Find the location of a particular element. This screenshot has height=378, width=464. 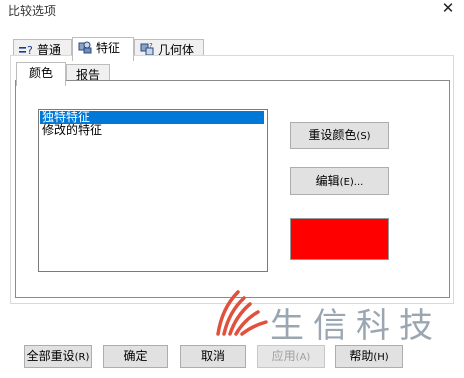

close-icon: ✕ is located at coordinates (448, 8).